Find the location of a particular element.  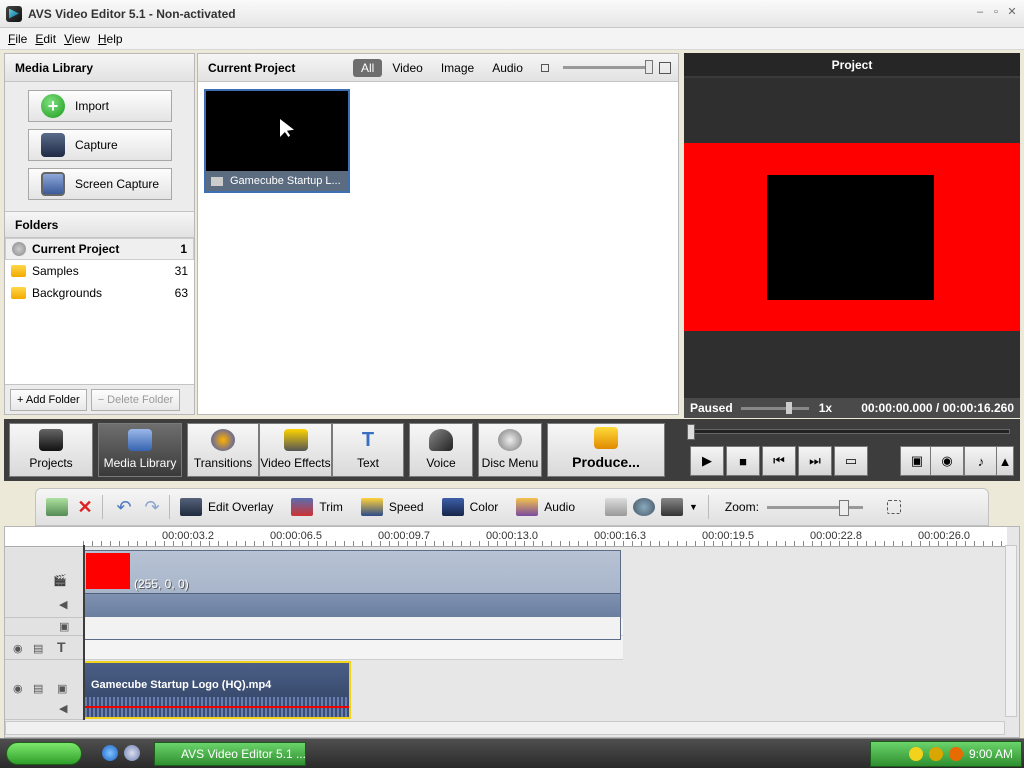

trim-label: Trim is located at coordinates (331, 507).